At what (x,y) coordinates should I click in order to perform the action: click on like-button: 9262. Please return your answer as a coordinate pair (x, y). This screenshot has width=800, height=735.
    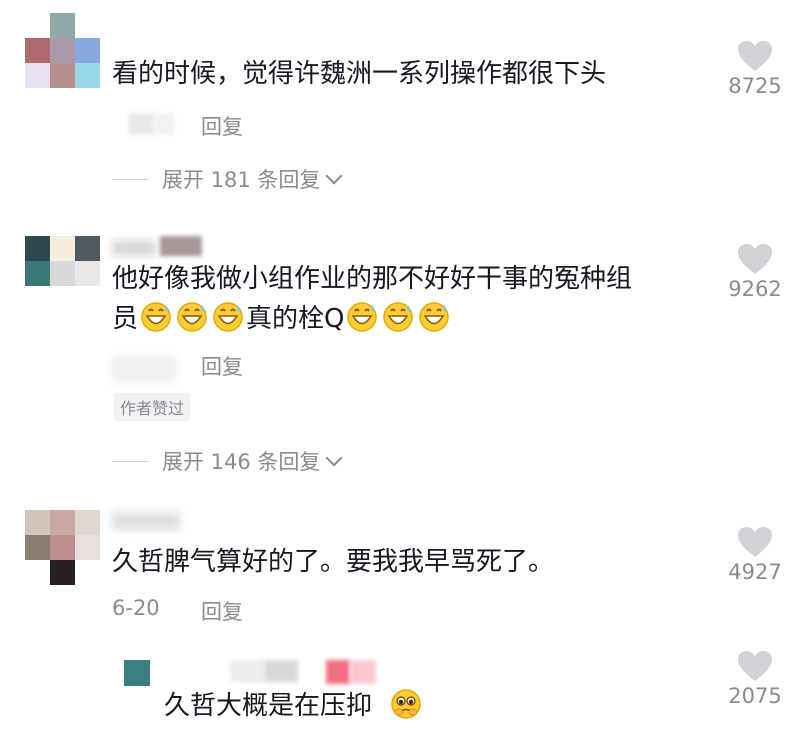
    Looking at the image, I should click on (755, 272).